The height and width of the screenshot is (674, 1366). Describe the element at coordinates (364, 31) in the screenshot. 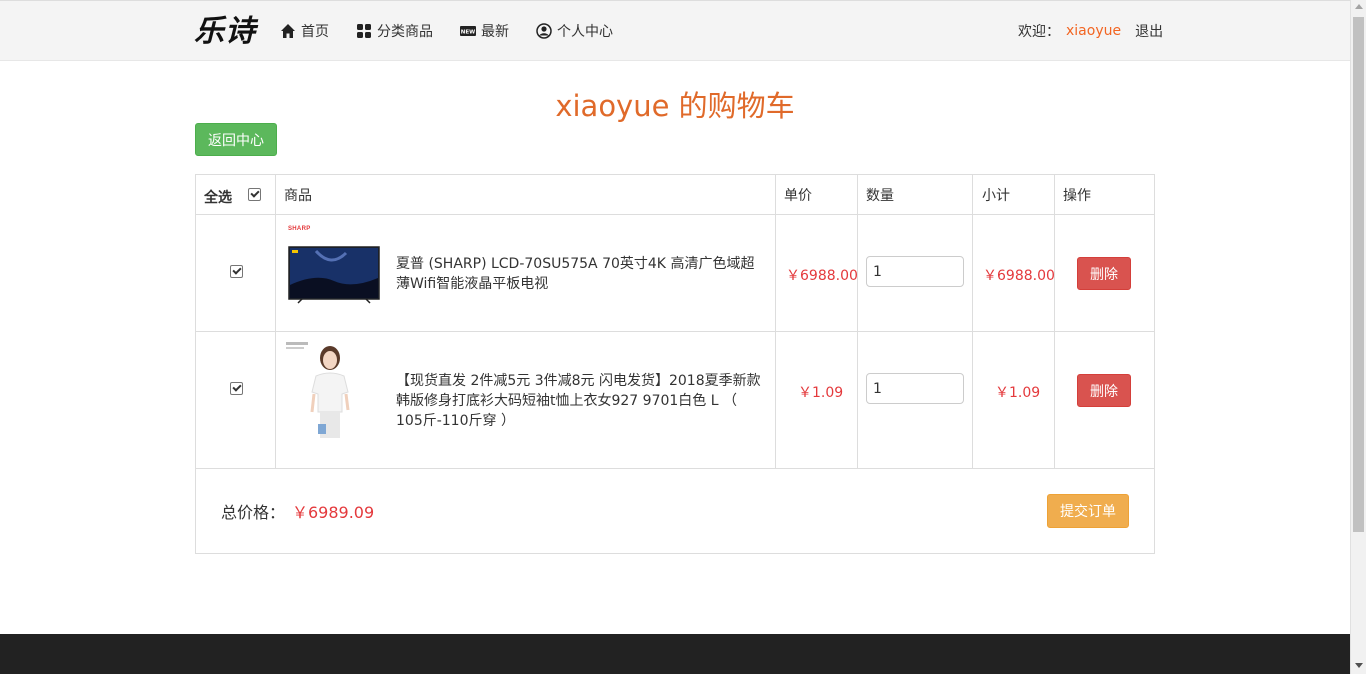

I see `grid-icon` at that location.